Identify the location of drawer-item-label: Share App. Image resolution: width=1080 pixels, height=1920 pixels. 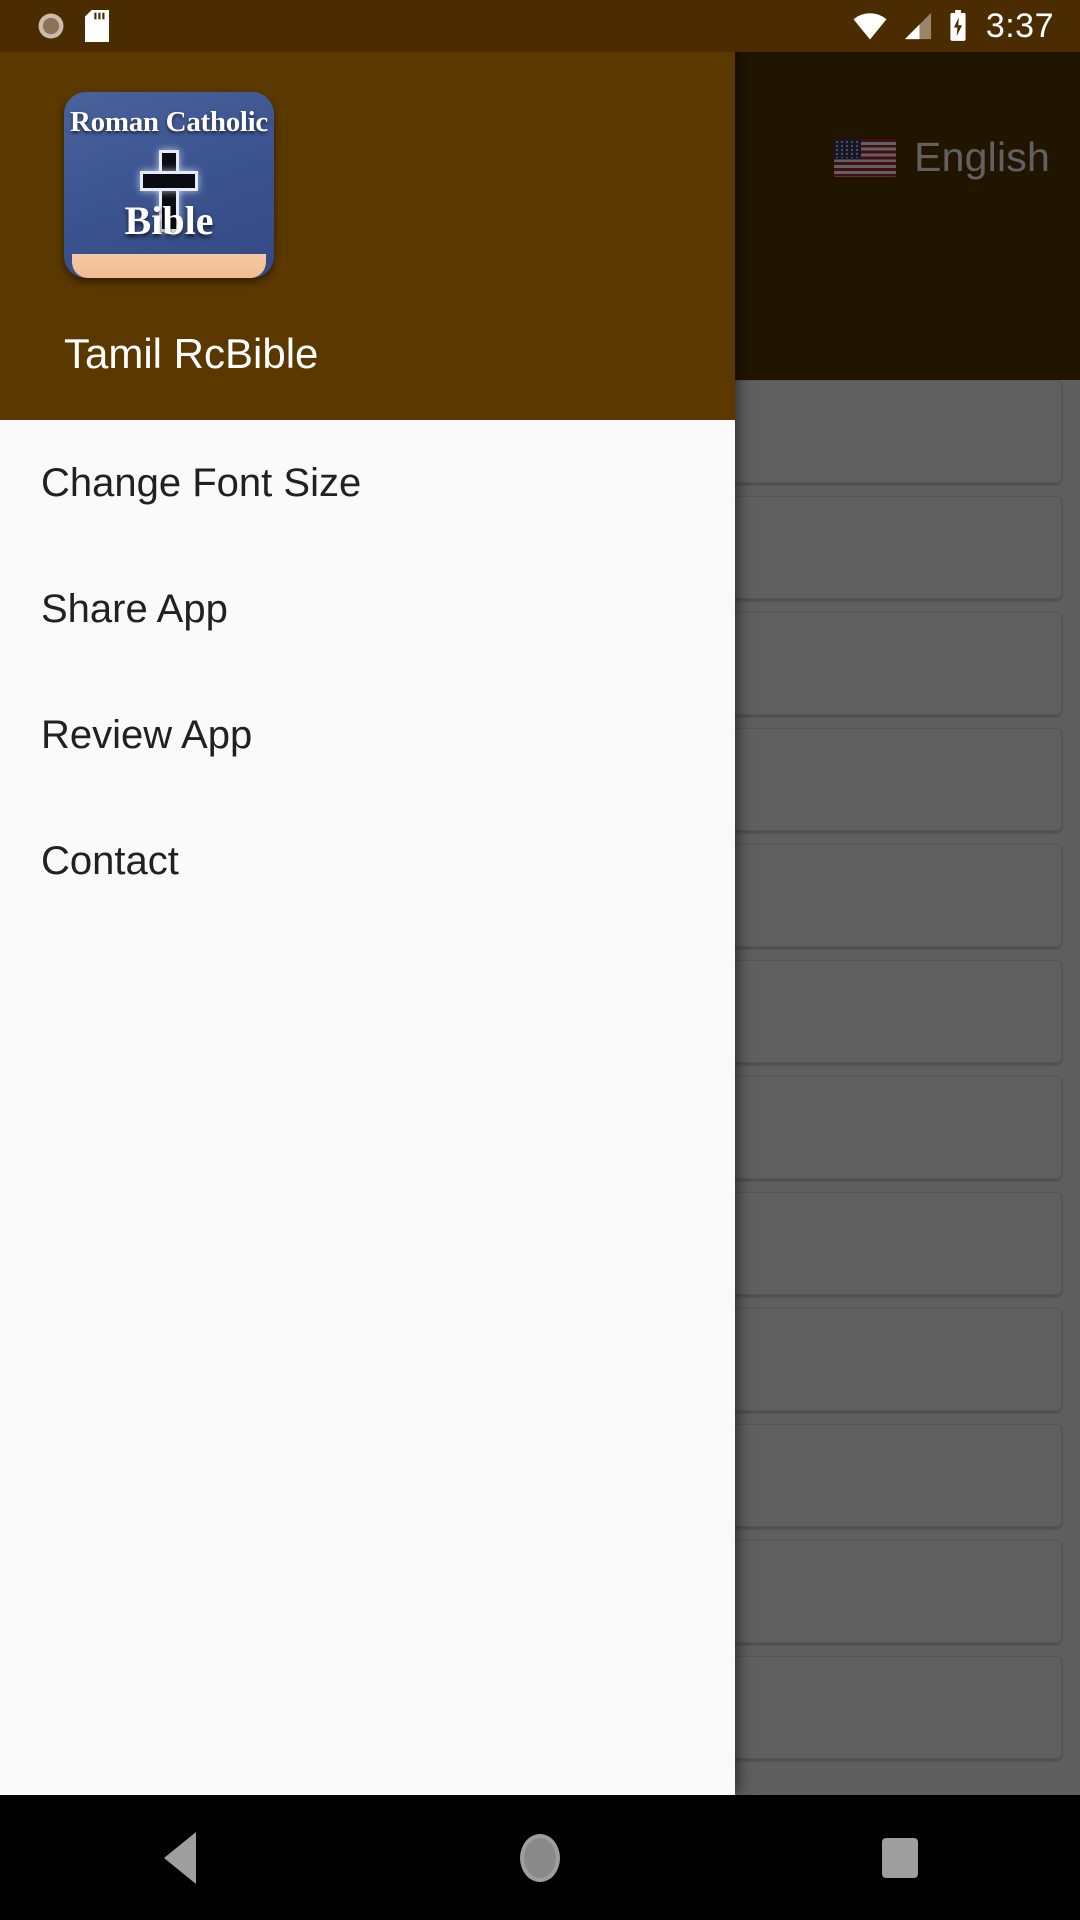
(134, 608).